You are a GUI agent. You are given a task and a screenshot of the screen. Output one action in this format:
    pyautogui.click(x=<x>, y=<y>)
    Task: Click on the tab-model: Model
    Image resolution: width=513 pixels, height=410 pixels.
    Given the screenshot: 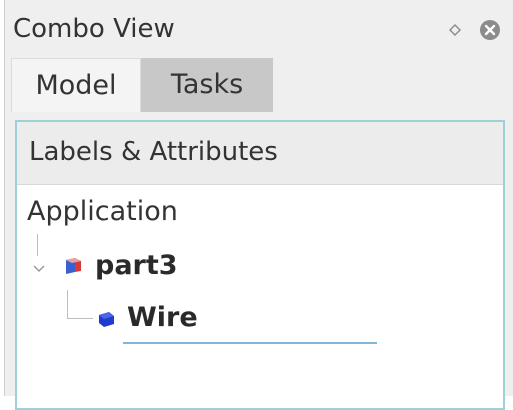 What is the action you would take?
    pyautogui.click(x=76, y=85)
    